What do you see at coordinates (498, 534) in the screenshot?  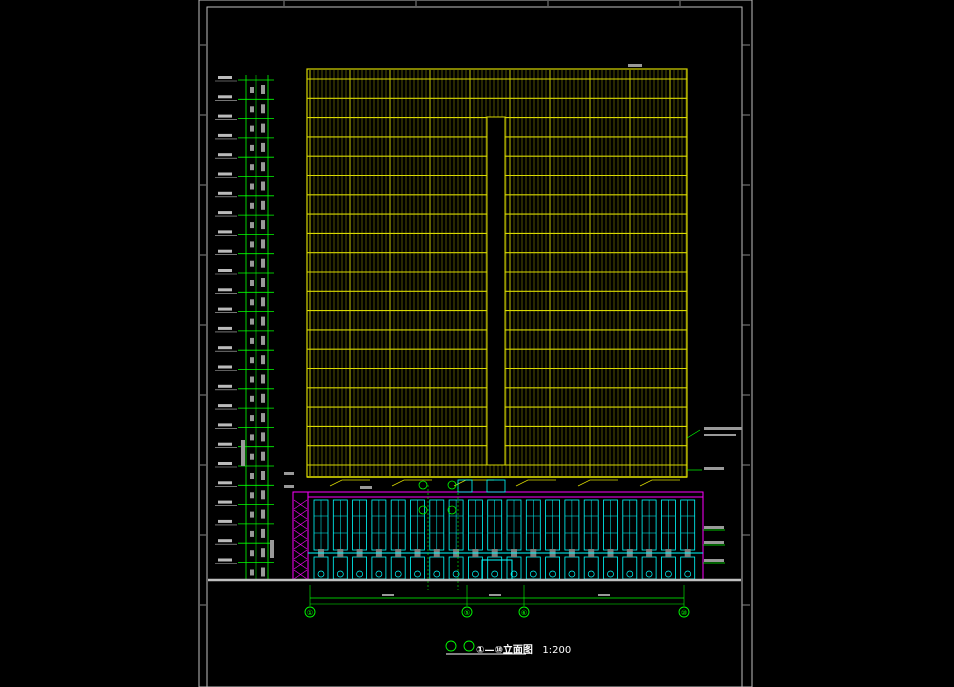 I see `podium-facade` at bounding box center [498, 534].